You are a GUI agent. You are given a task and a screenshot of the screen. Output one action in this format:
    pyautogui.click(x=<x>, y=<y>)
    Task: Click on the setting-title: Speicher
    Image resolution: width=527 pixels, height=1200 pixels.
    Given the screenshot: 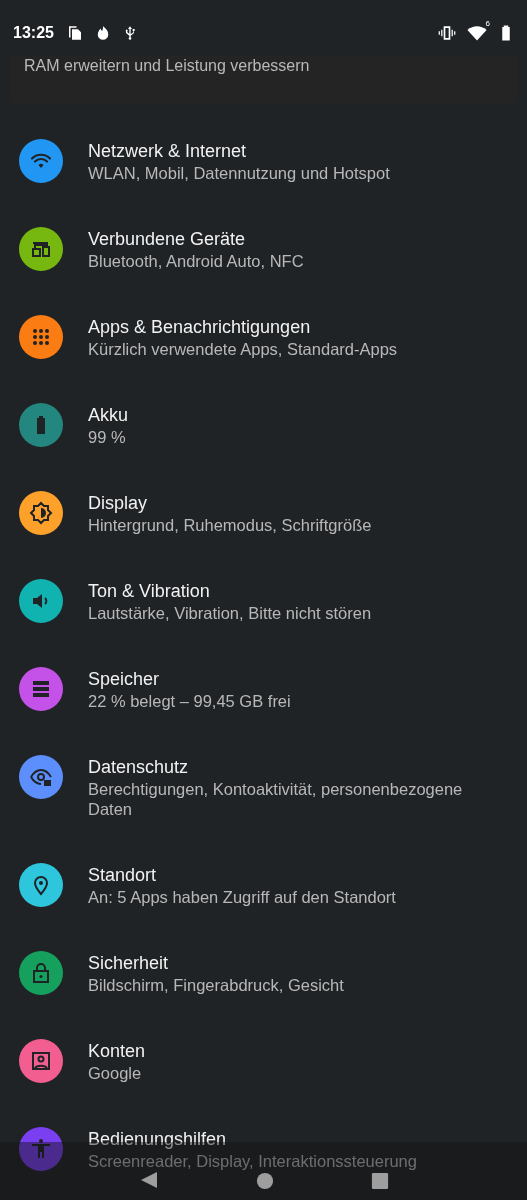 What is the action you would take?
    pyautogui.click(x=124, y=679)
    